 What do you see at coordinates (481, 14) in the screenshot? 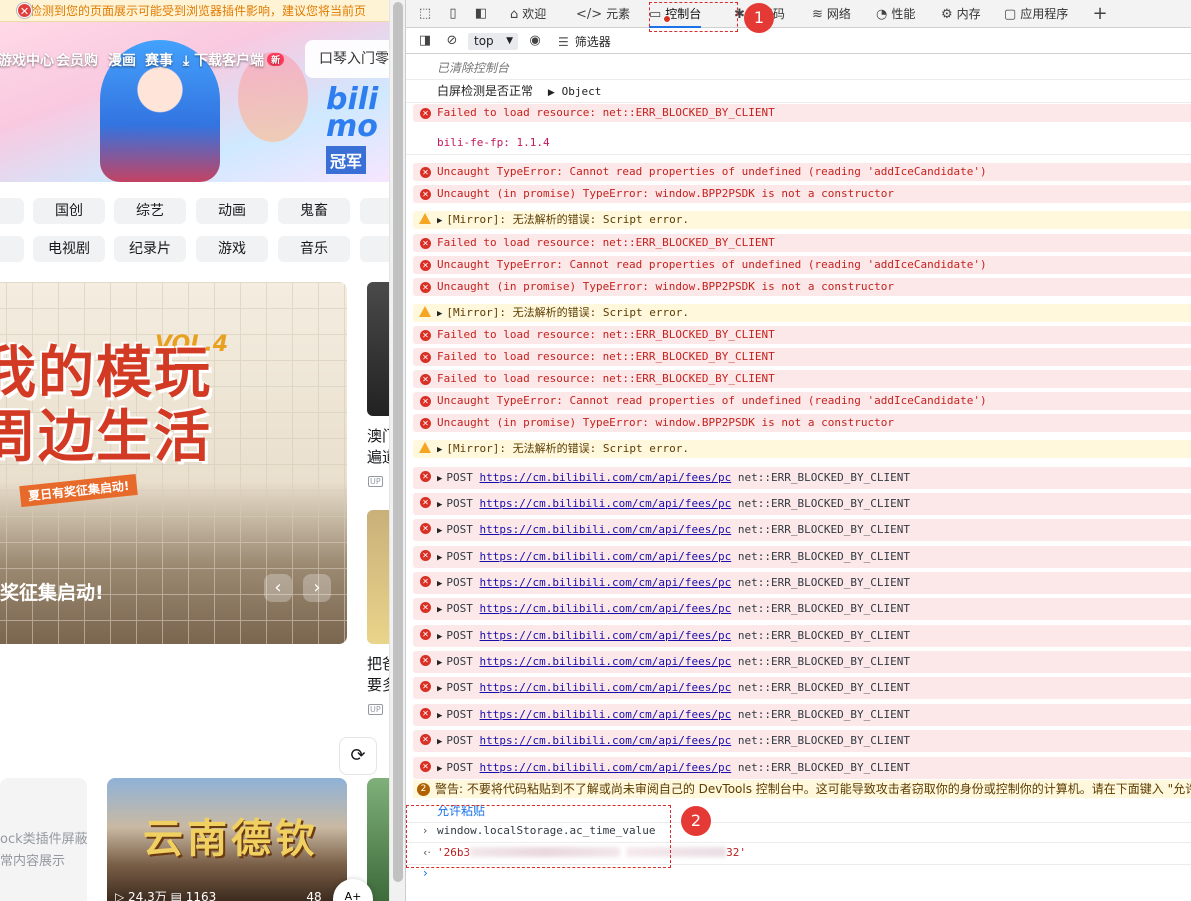
I see `dock-side-icon: ◧` at bounding box center [481, 14].